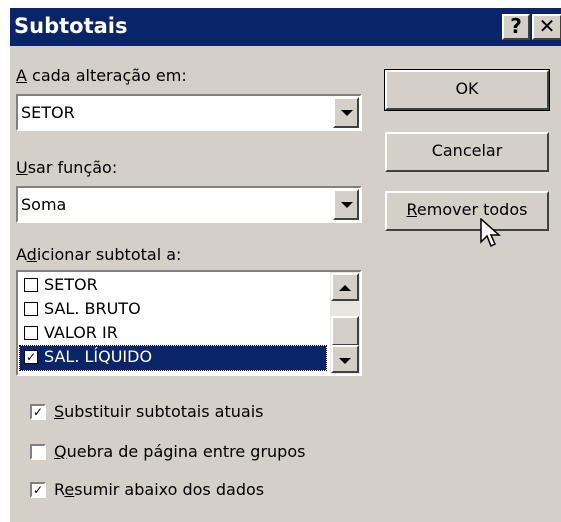 This screenshot has width=561, height=522. What do you see at coordinates (173, 286) in the screenshot?
I see `list-item: SETOR` at bounding box center [173, 286].